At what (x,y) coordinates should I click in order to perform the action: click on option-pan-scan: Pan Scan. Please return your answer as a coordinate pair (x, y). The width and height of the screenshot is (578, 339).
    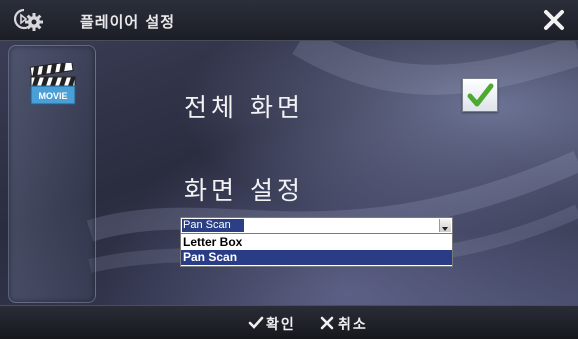
    Looking at the image, I should click on (316, 257).